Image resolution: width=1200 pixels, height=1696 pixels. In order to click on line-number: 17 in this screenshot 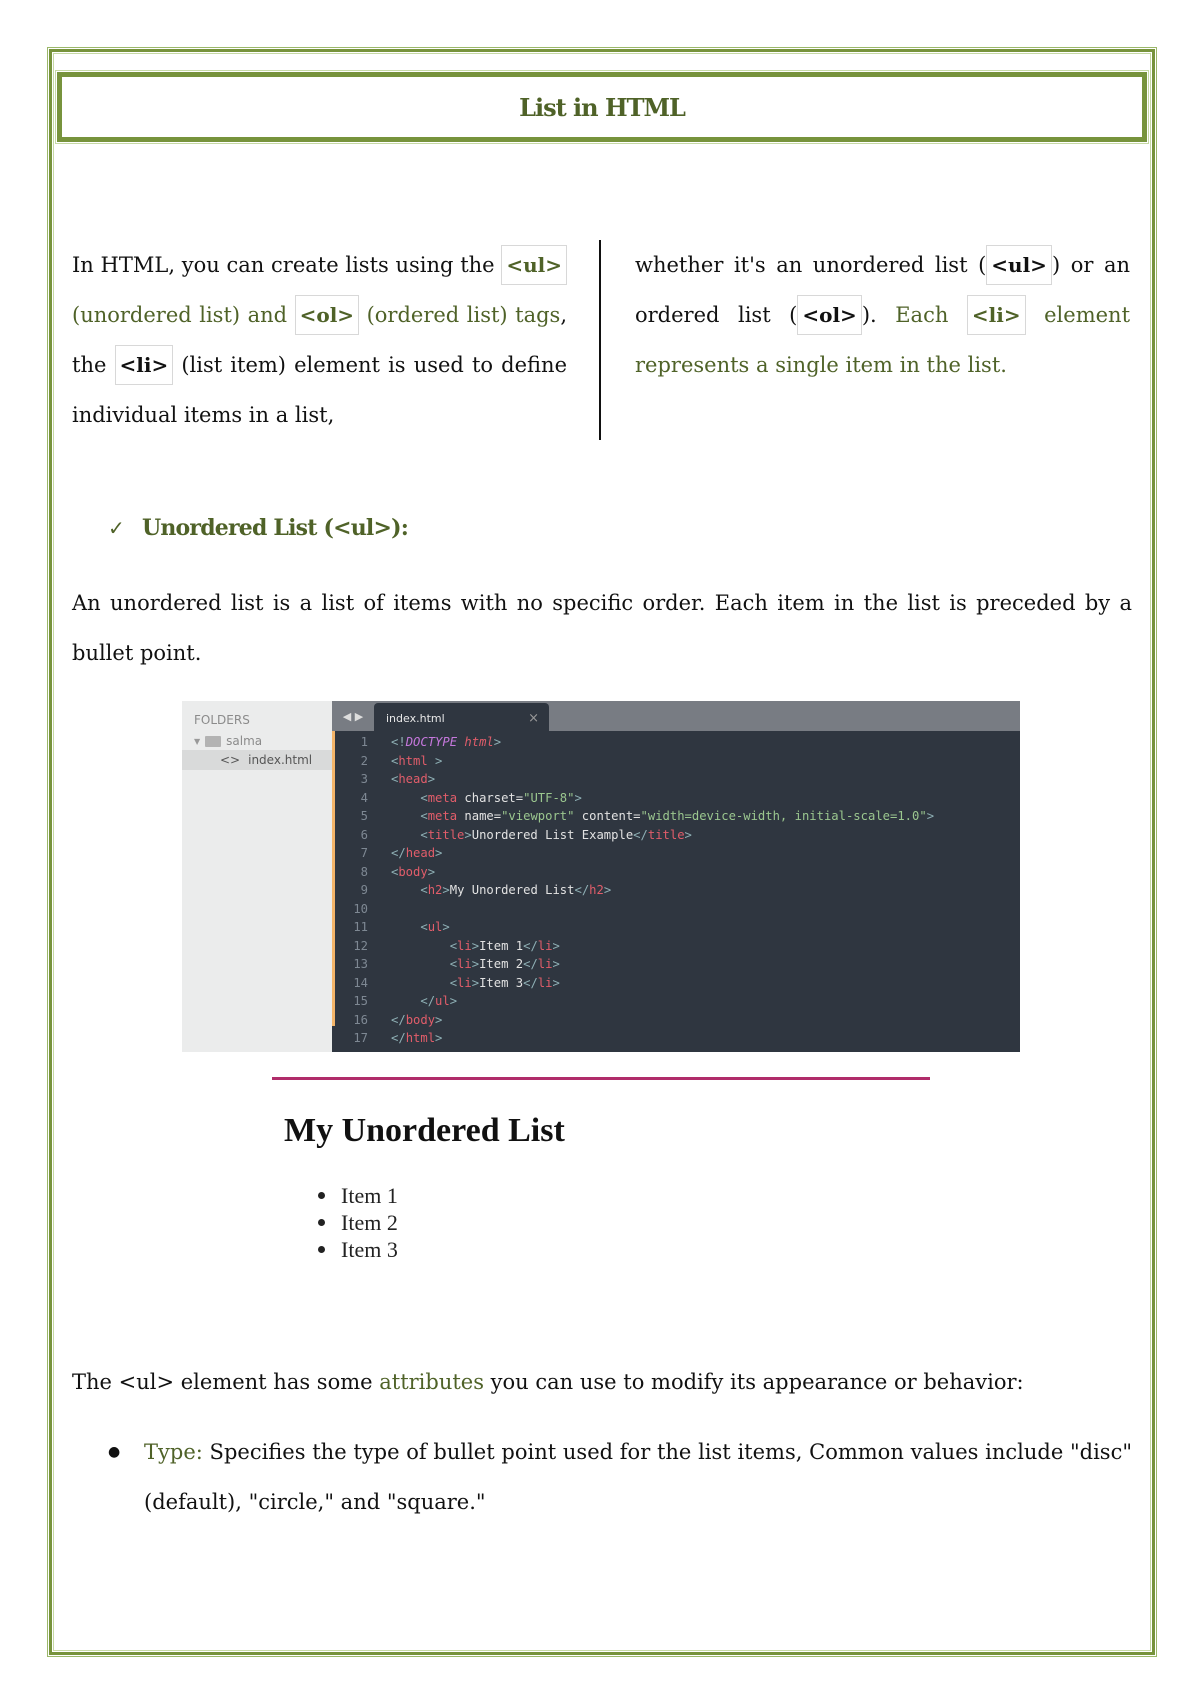, I will do `click(360, 1038)`.